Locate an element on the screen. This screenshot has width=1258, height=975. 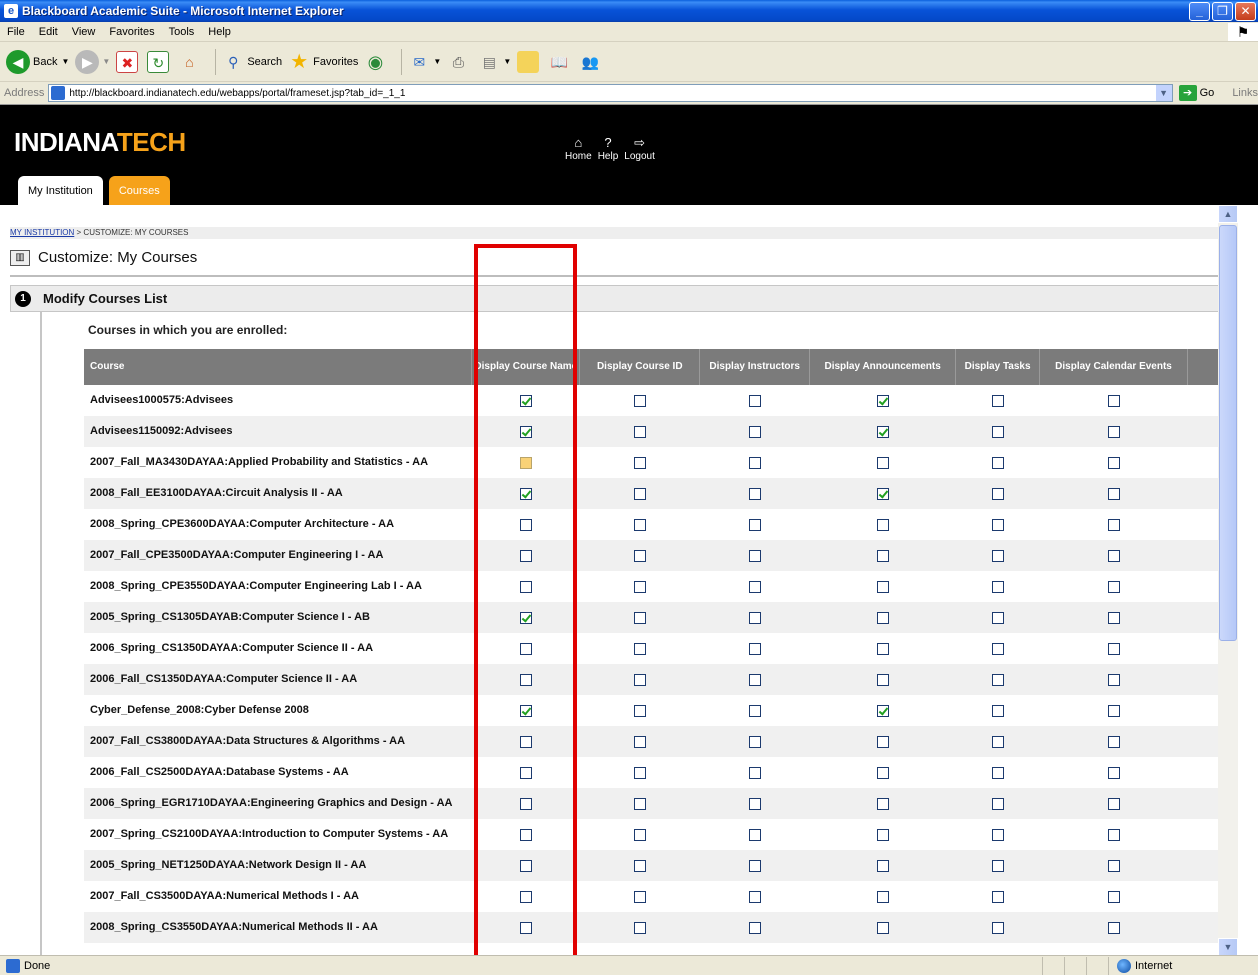
forward-dropdown-icon: ▼ is located at coordinates (106, 61).